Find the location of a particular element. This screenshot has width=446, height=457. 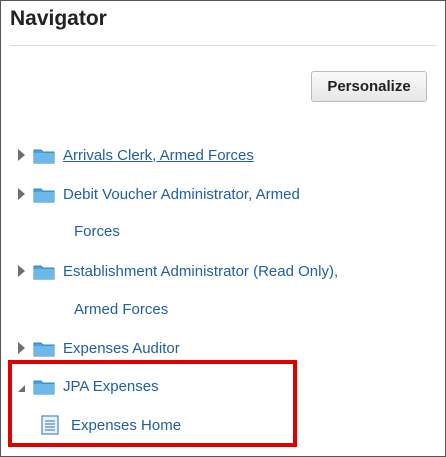

nav-item-debit-voucher-admin: Debit Voucher Administrator, Armed is located at coordinates (159, 194).